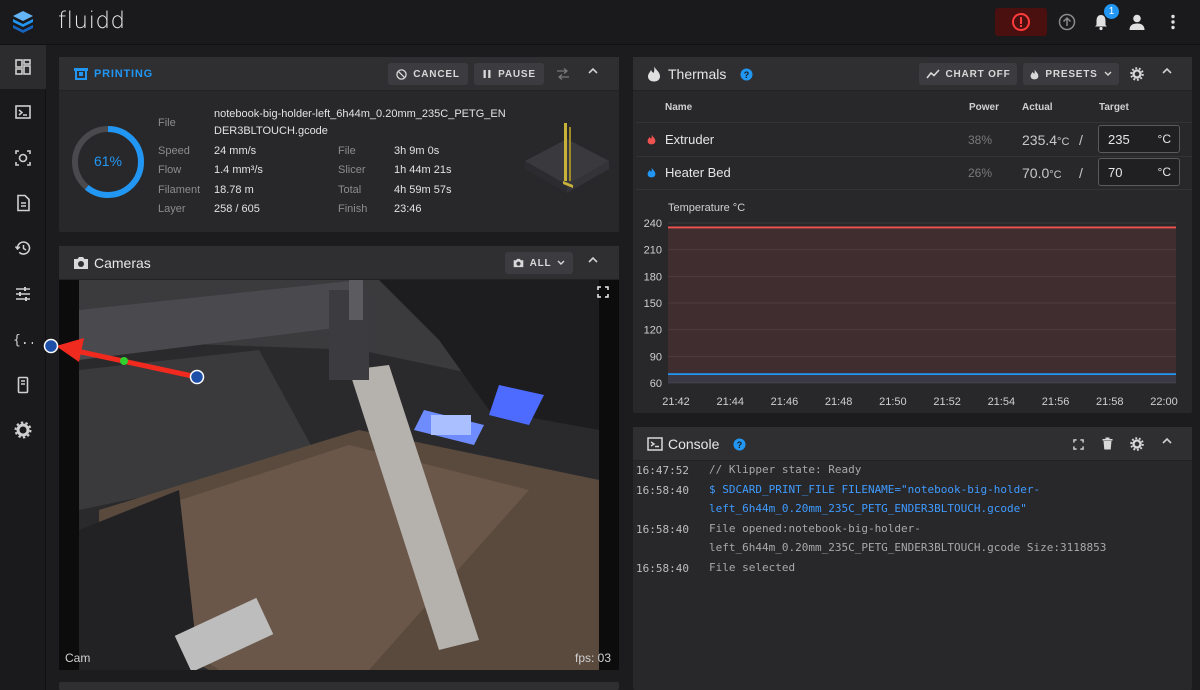 This screenshot has height=690, width=1200. What do you see at coordinates (1164, 139) in the screenshot?
I see `extruder-target-unit: °C` at bounding box center [1164, 139].